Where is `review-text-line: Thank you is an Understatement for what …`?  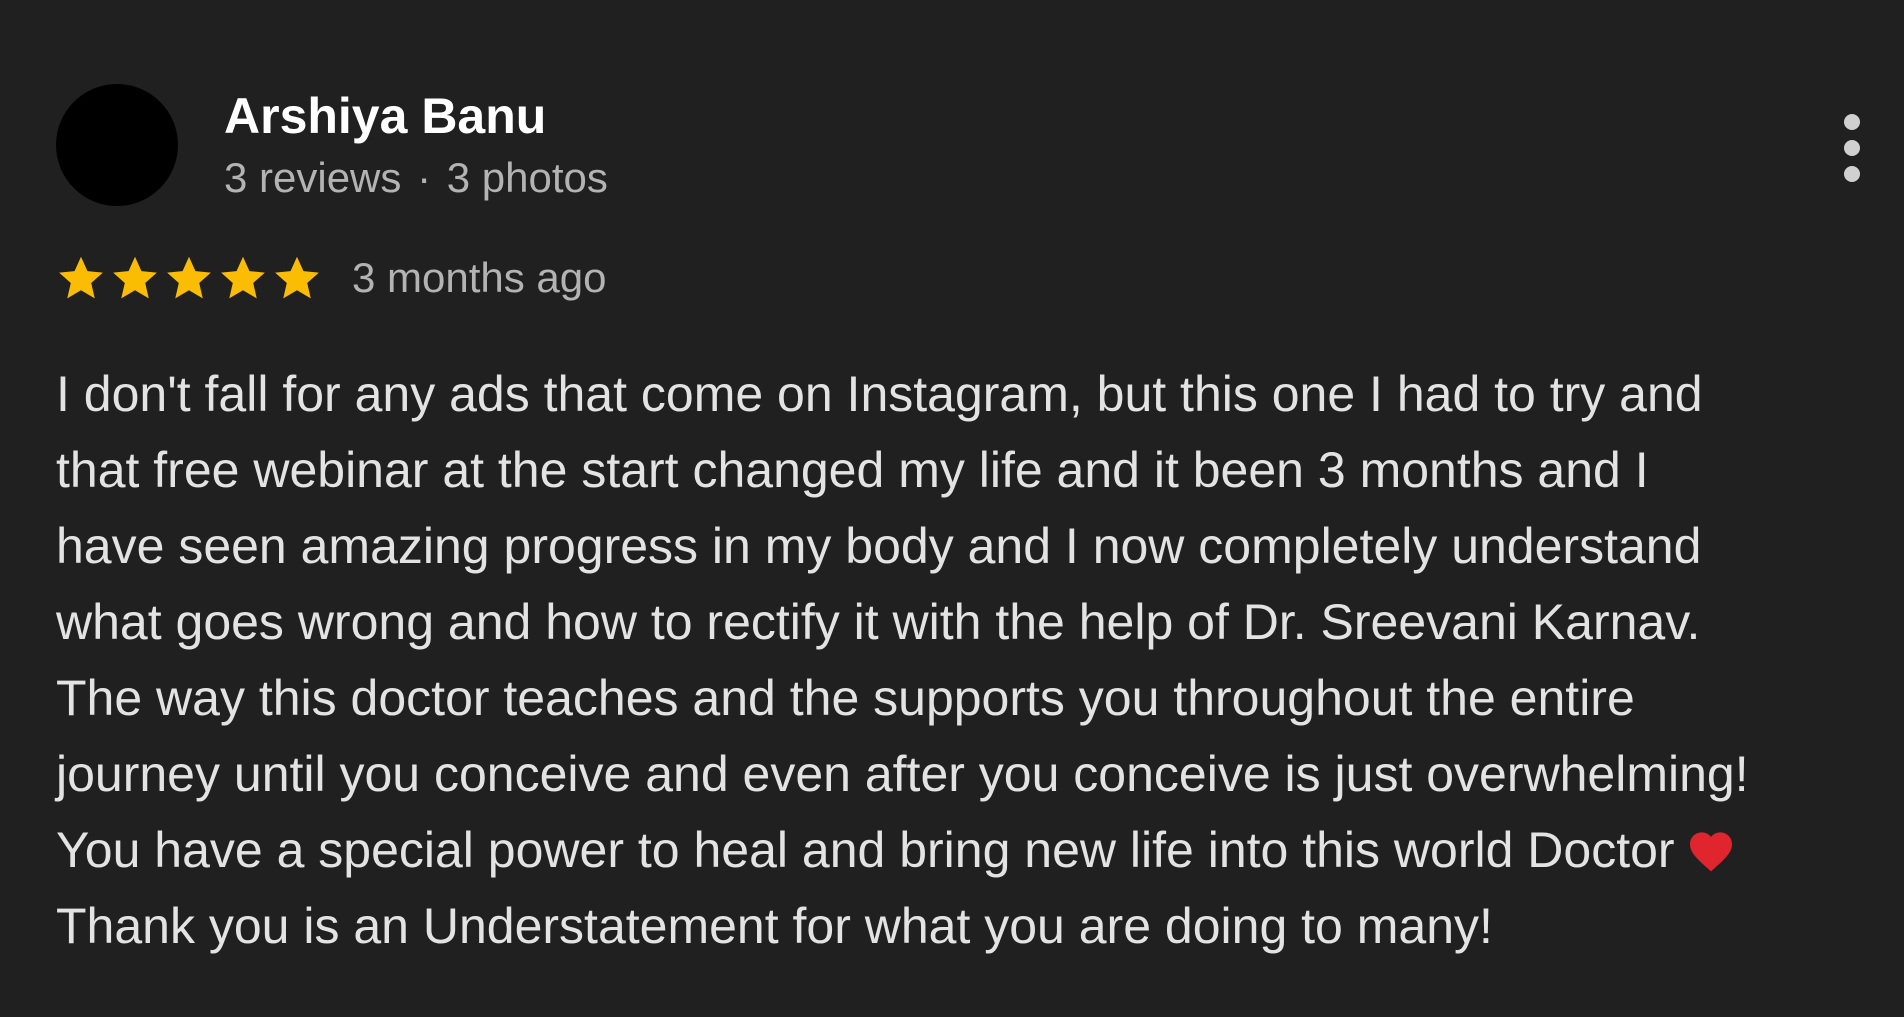 review-text-line: Thank you is an Understatement for what … is located at coordinates (971, 926).